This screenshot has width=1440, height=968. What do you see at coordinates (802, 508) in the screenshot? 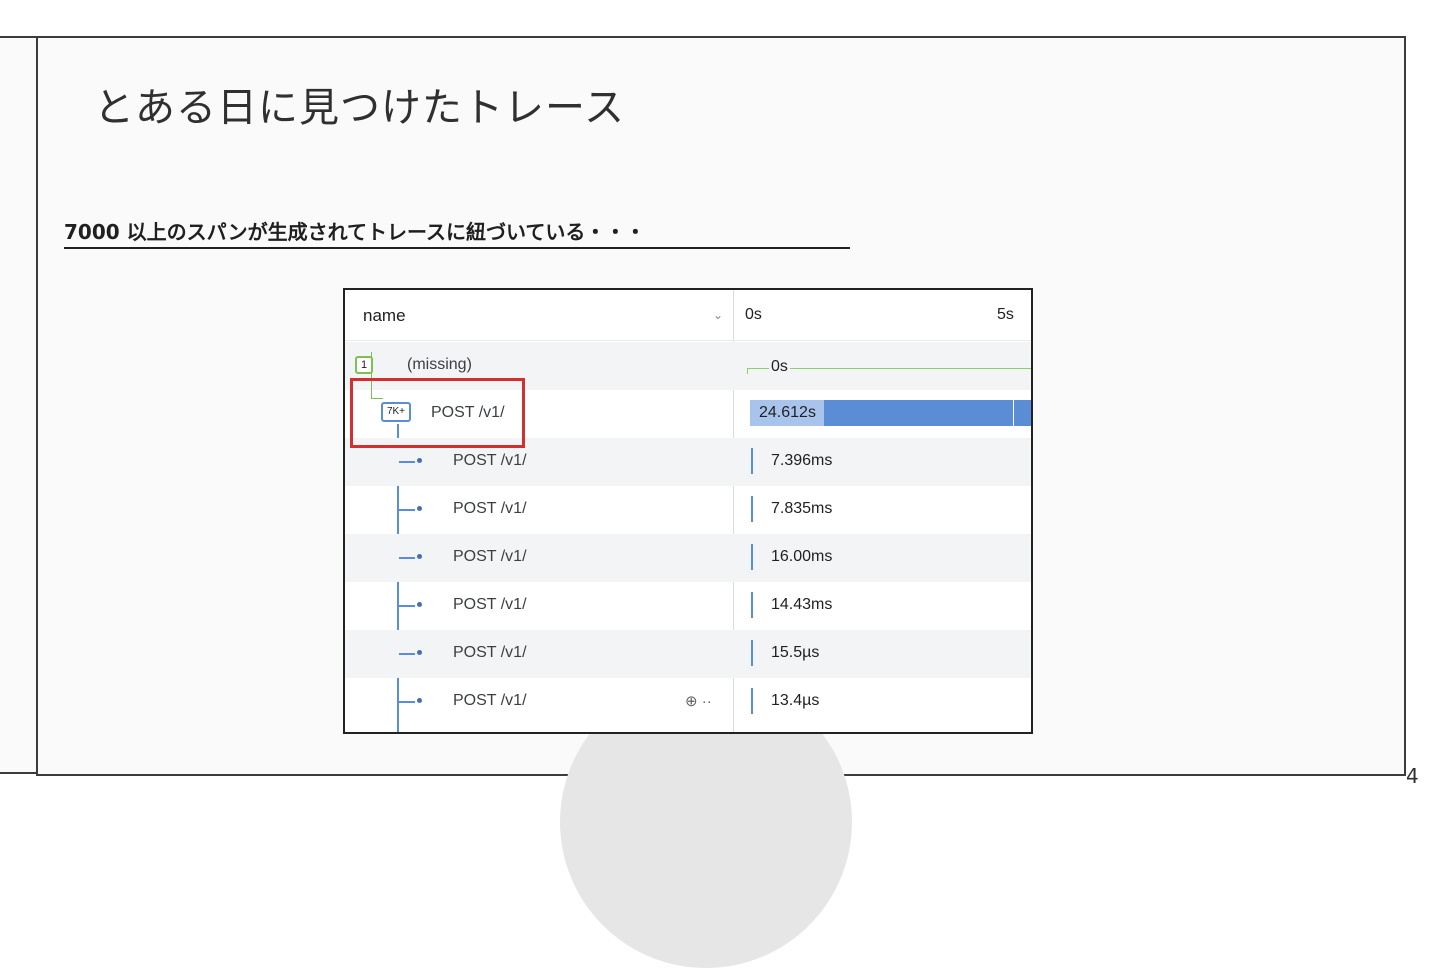
I see `span-duration: 7.835ms` at bounding box center [802, 508].